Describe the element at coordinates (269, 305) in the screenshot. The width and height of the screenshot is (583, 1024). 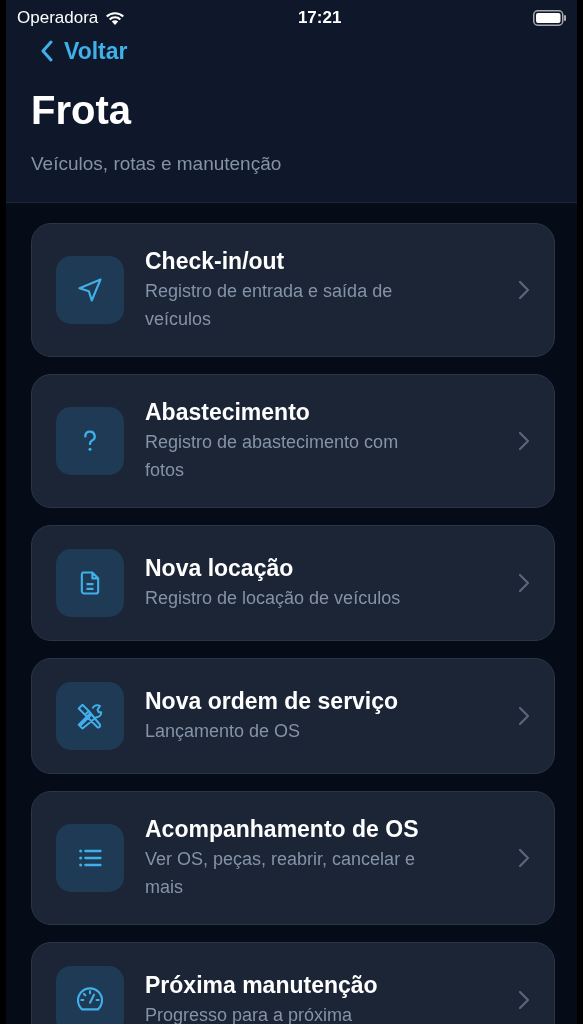
I see `card-description: Registro de entrada e saída de veículos` at that location.